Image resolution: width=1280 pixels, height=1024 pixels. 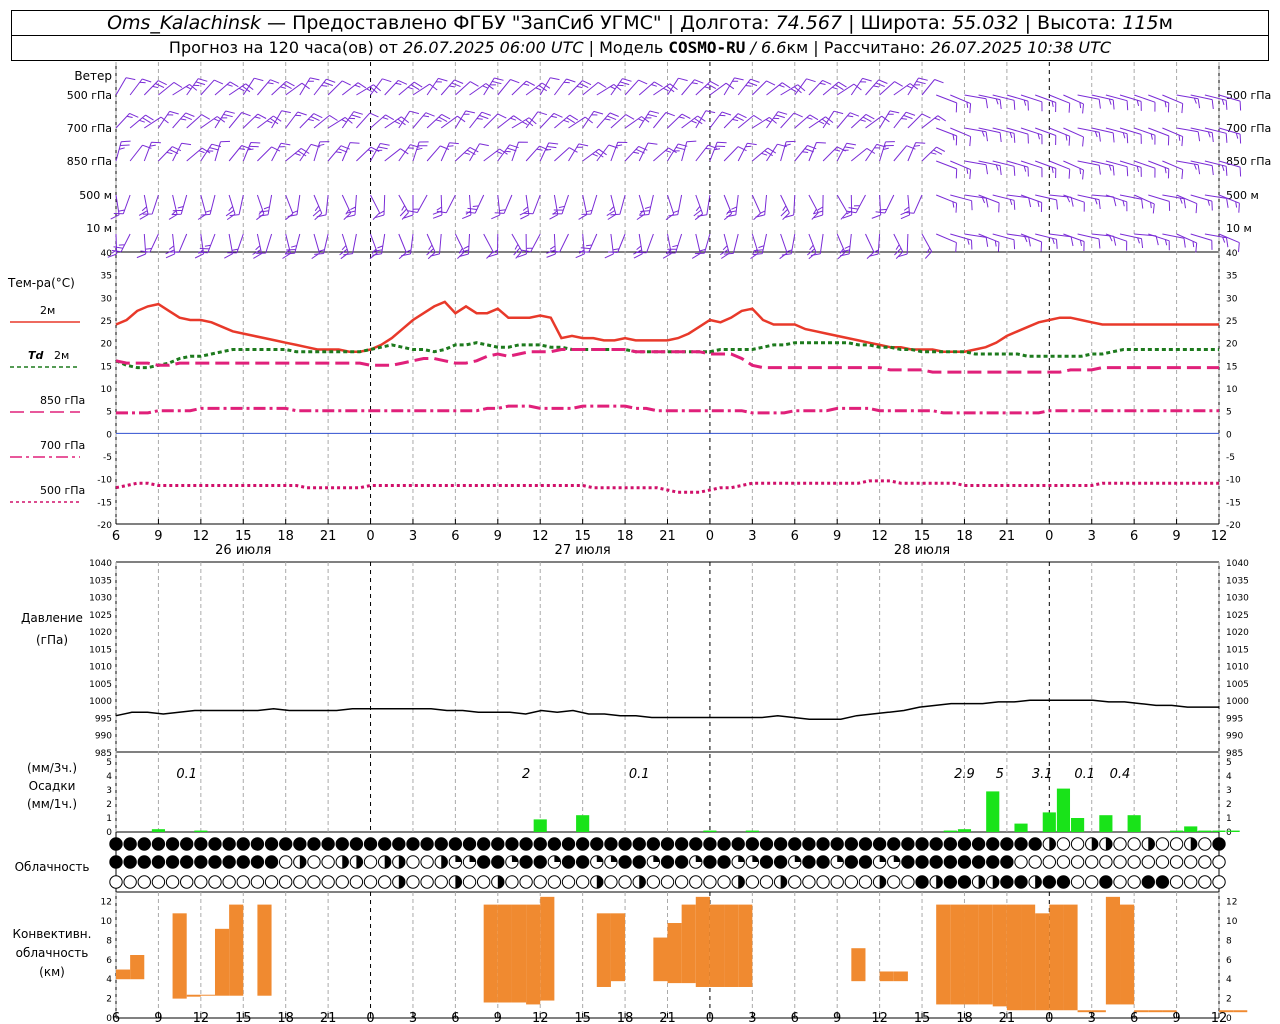 I want to click on pres-ytick-right: 995, so click(x=1234, y=719).